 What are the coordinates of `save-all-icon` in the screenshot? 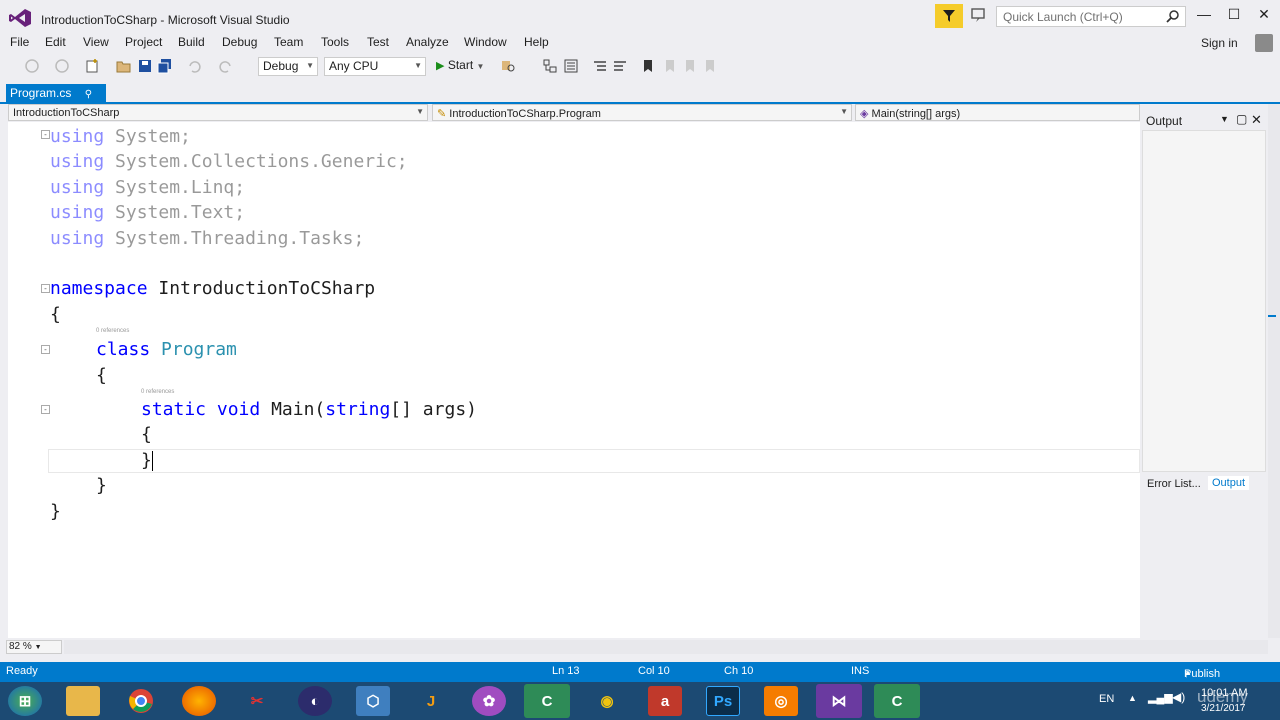 It's located at (165, 66).